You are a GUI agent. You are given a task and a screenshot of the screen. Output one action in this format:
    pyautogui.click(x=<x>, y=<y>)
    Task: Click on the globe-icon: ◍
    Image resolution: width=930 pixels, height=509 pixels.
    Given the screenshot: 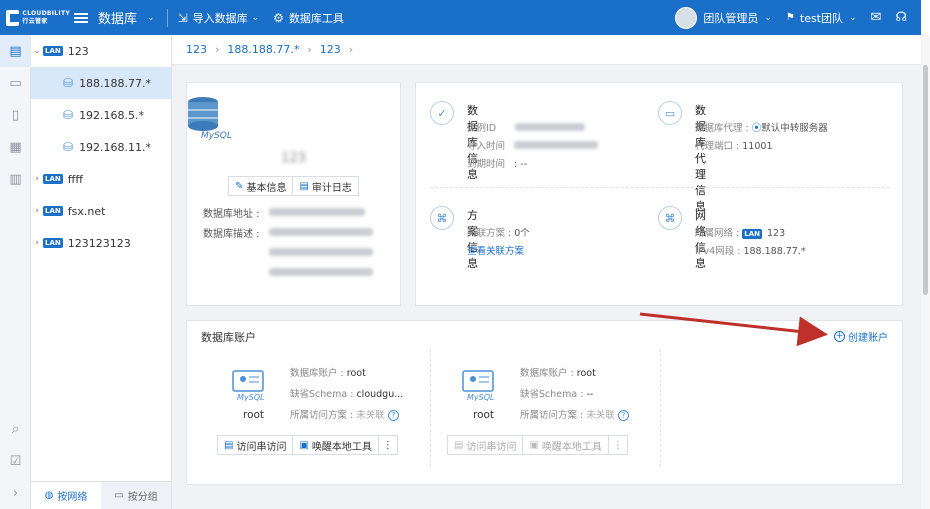 What is the action you would take?
    pyautogui.click(x=49, y=495)
    